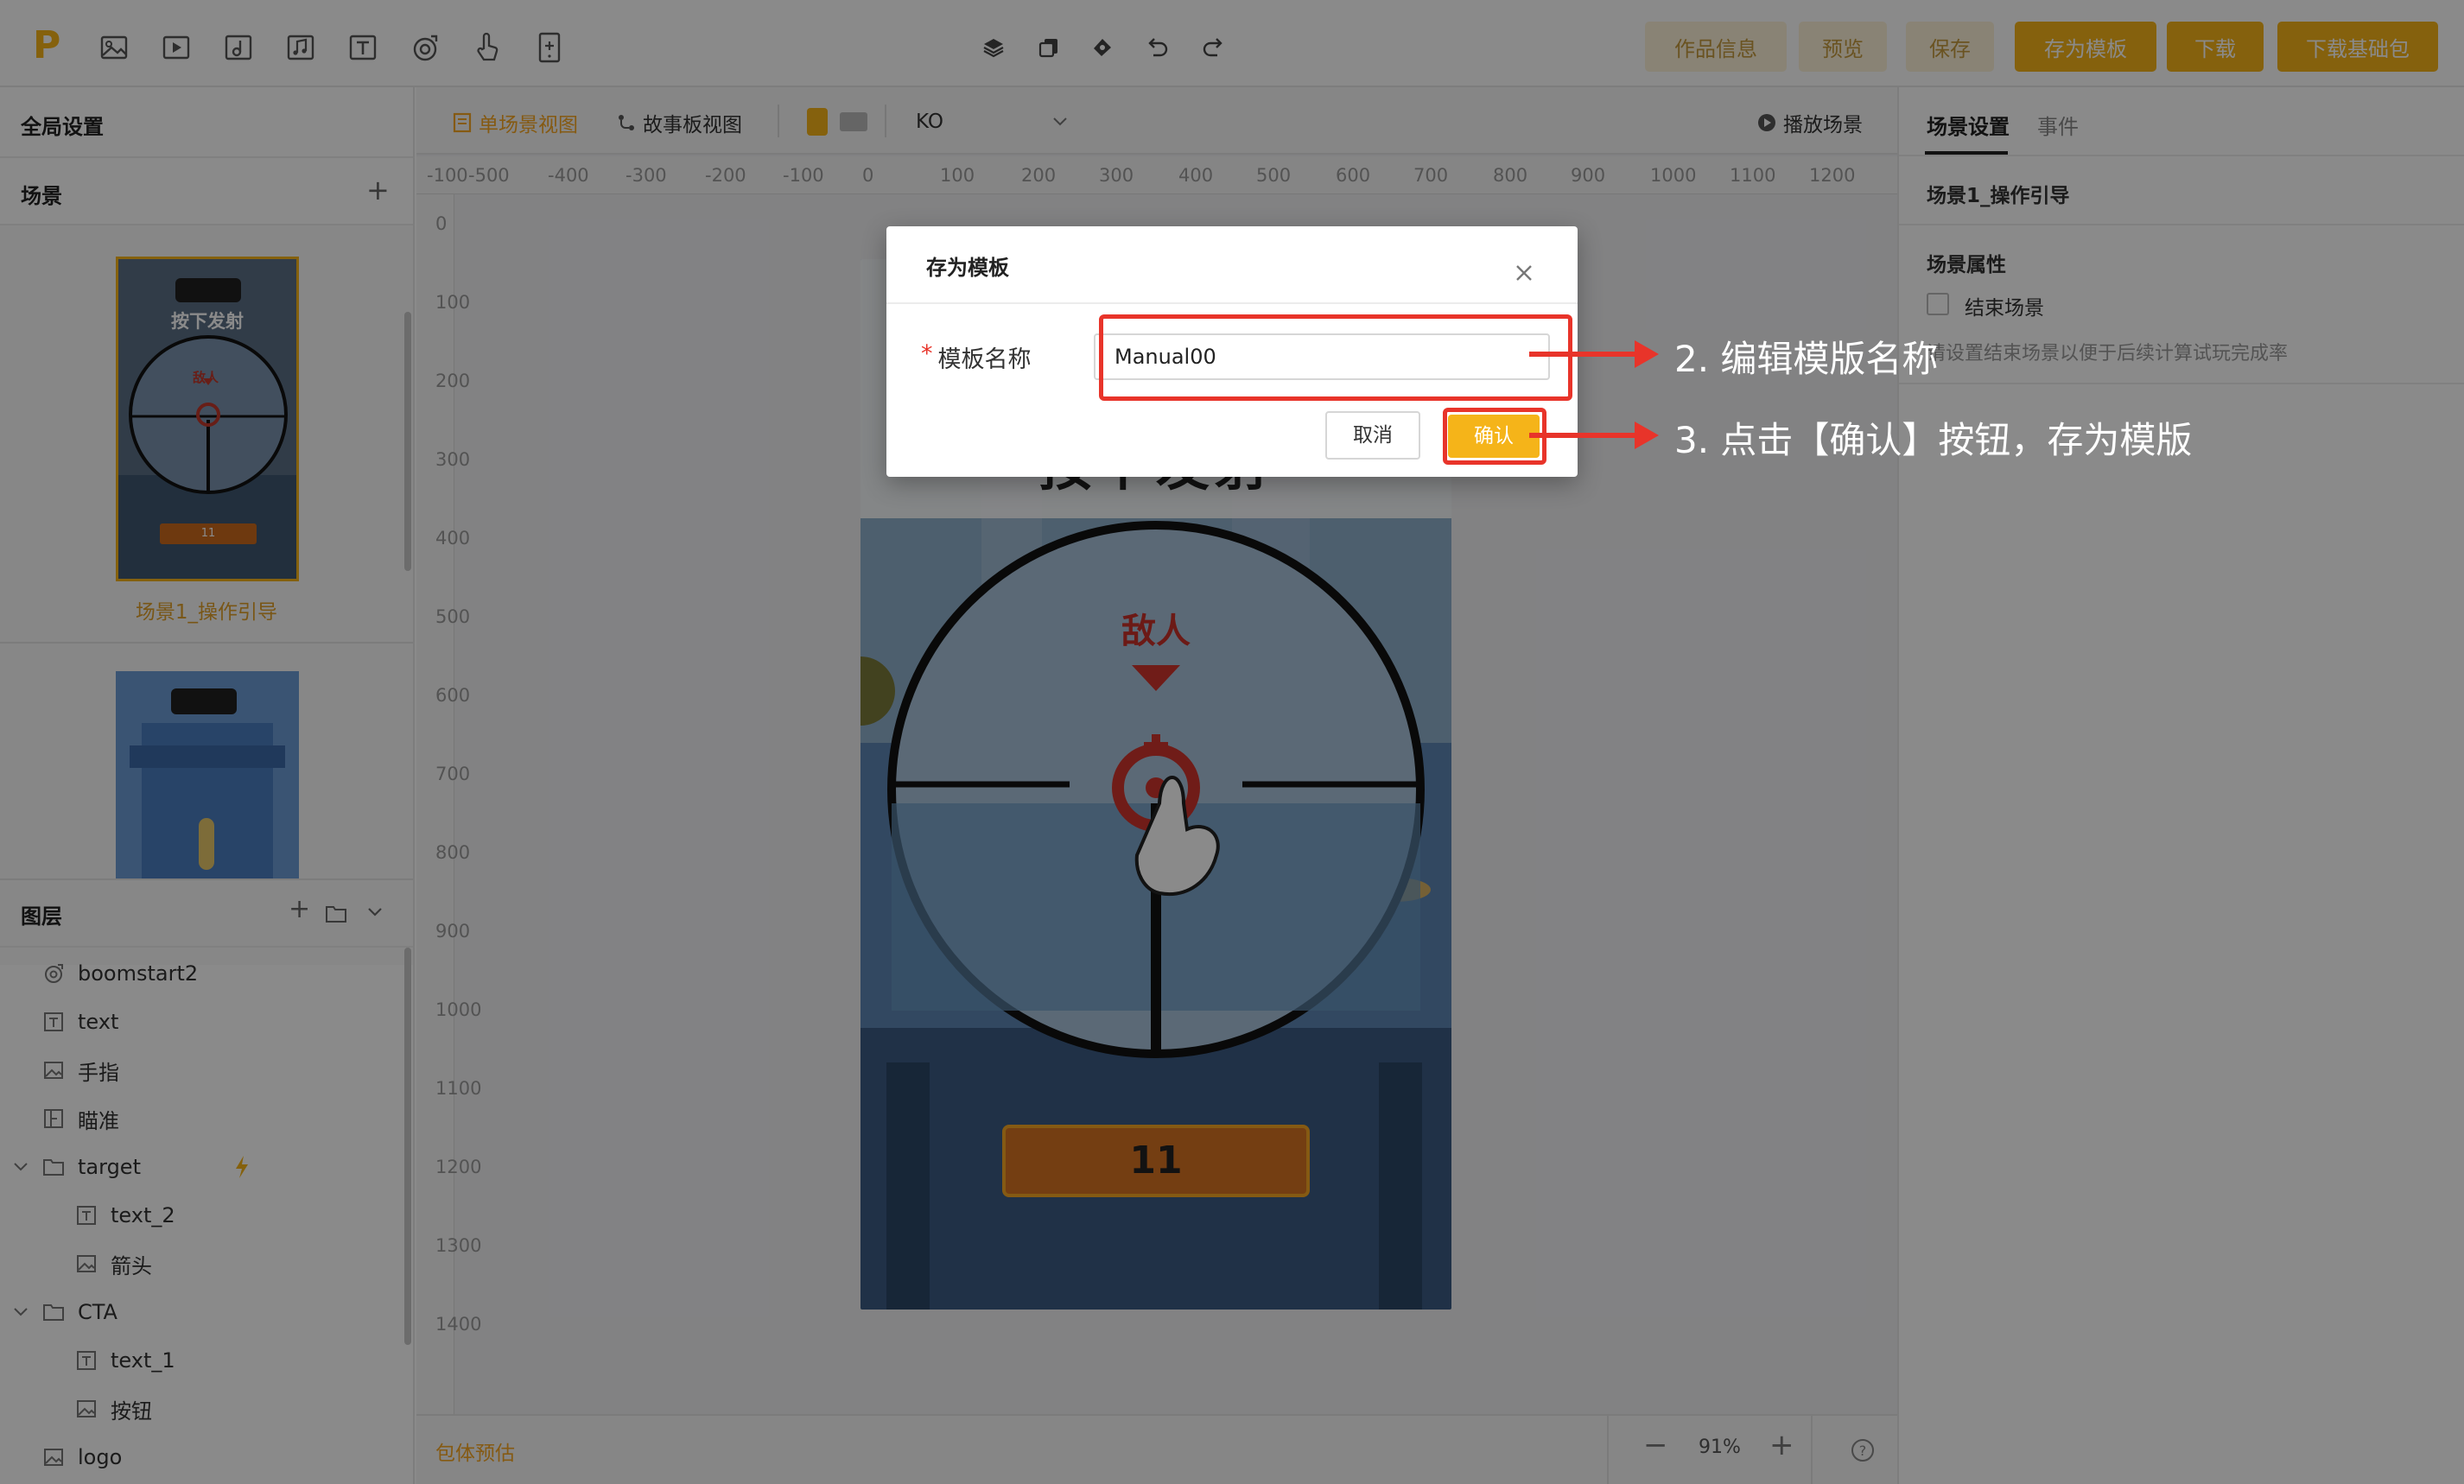 The width and height of the screenshot is (2464, 1484). Describe the element at coordinates (1807, 359) in the screenshot. I see `annotation-step2: 2. 编辑模版名称` at that location.